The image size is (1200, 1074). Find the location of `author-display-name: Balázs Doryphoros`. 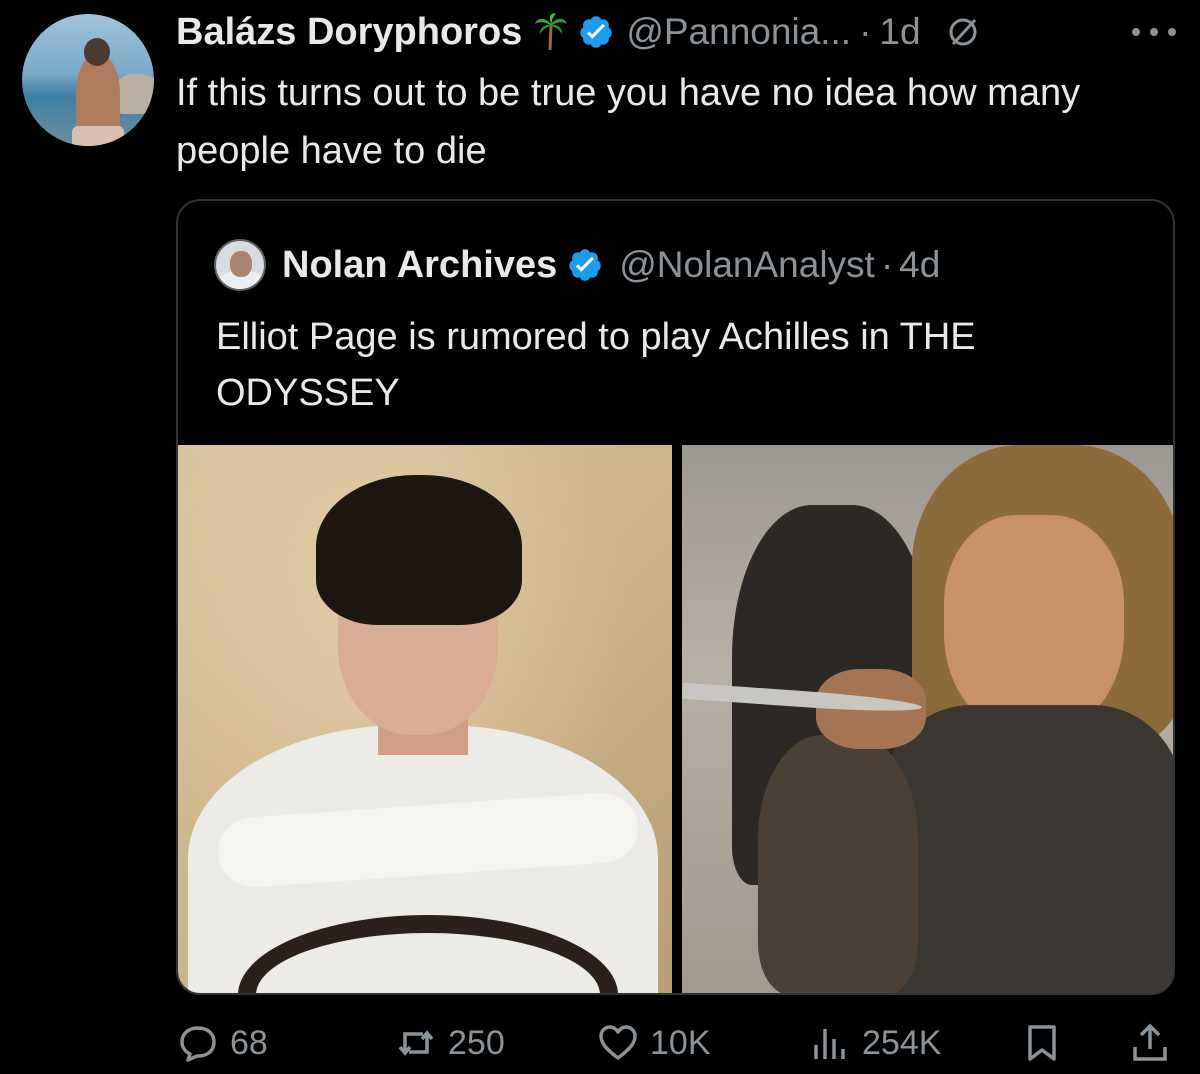

author-display-name: Balázs Doryphoros is located at coordinates (349, 32).